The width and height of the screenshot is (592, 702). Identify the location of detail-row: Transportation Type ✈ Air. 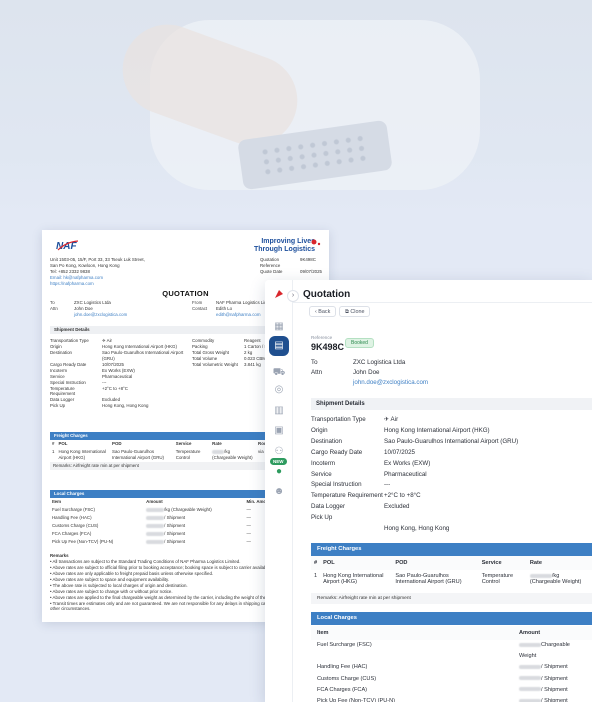
(451, 420).